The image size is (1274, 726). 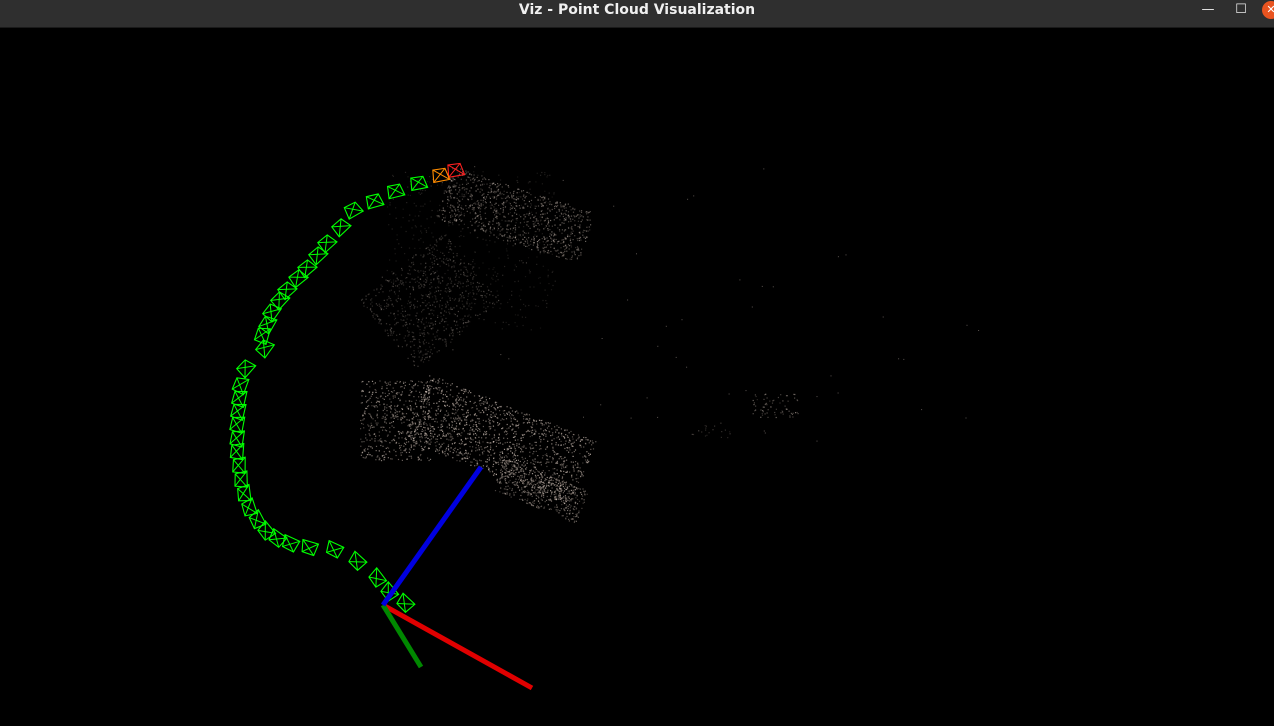 I want to click on x-axis, so click(x=457, y=646).